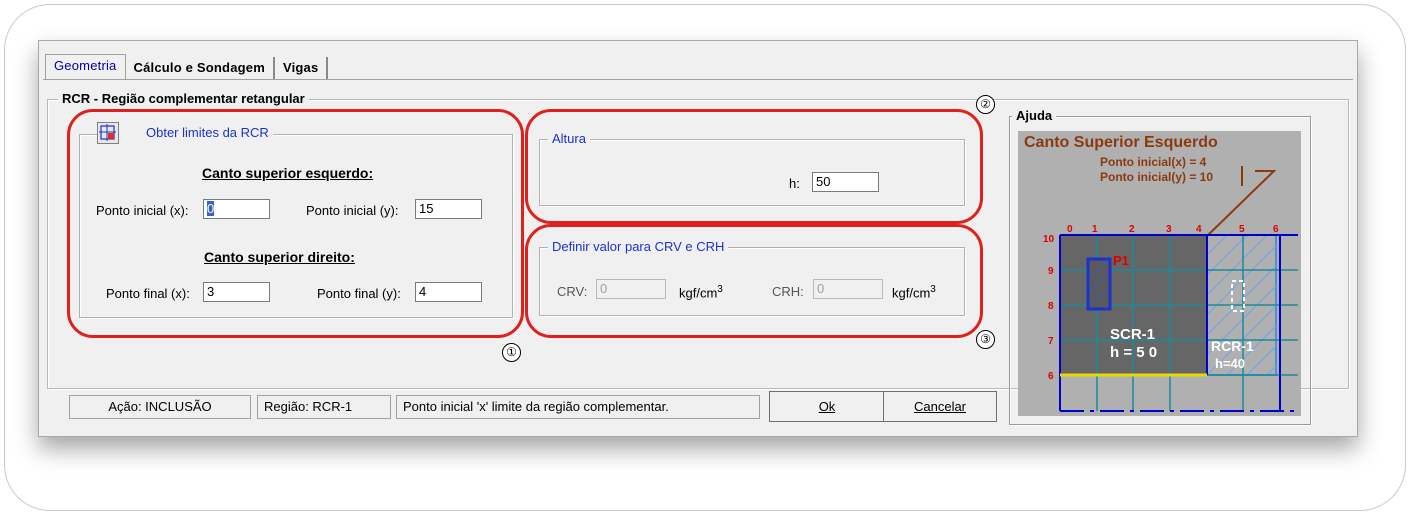 The image size is (1410, 513). Describe the element at coordinates (183, 98) in the screenshot. I see `rcr-group-title: RCR - Região complementar retangular` at that location.